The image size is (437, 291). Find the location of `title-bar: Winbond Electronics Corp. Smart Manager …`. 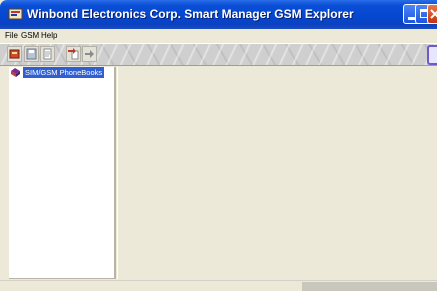

title-bar: Winbond Electronics Corp. Smart Manager … is located at coordinates (218, 14).